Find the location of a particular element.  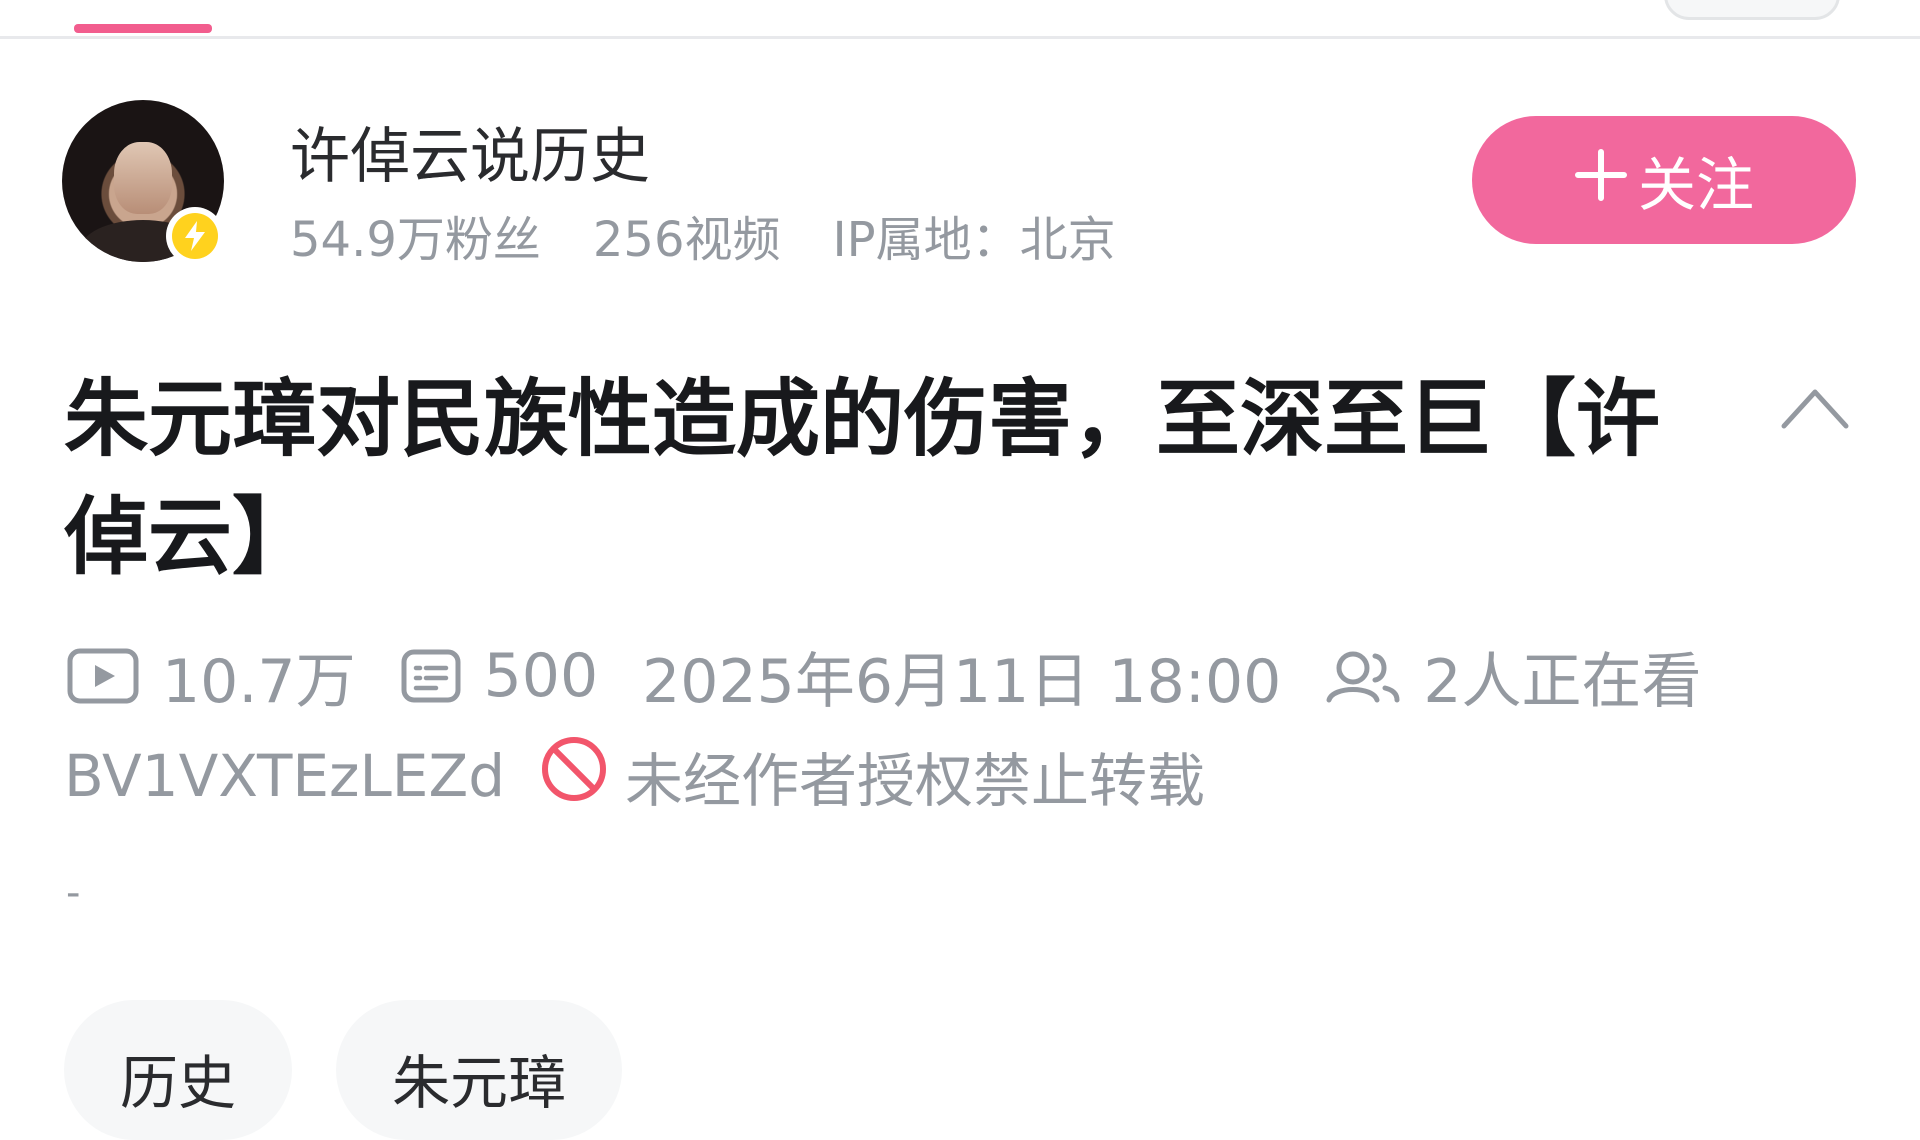

lightning-badge-icon is located at coordinates (195, 236).